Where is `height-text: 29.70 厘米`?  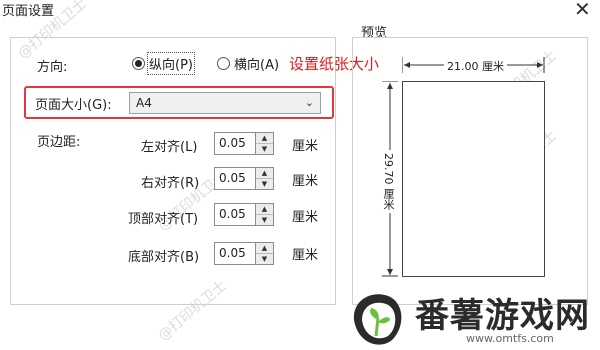 height-text: 29.70 厘米 is located at coordinates (388, 181).